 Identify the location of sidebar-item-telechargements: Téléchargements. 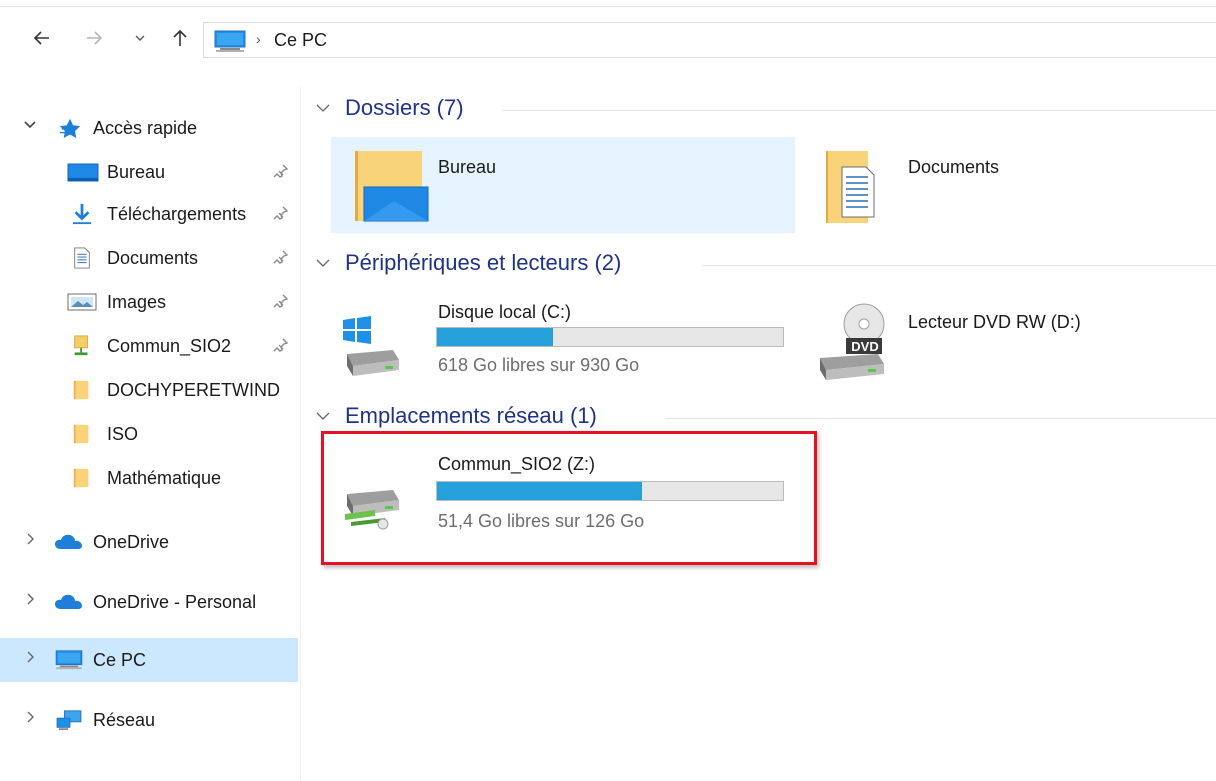
(149, 214).